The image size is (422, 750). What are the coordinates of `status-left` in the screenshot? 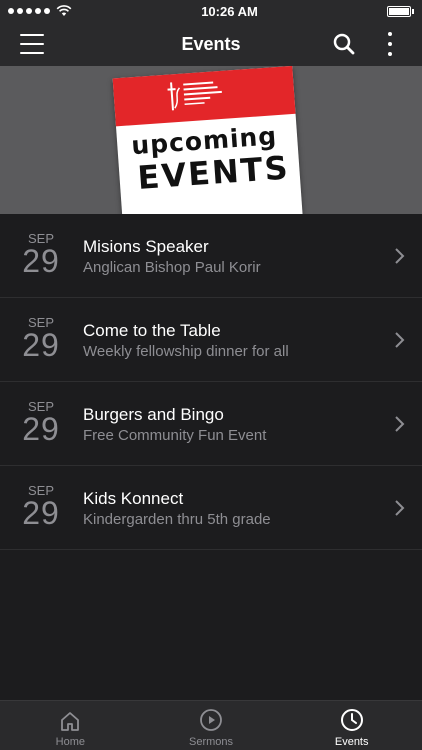 It's located at (40, 11).